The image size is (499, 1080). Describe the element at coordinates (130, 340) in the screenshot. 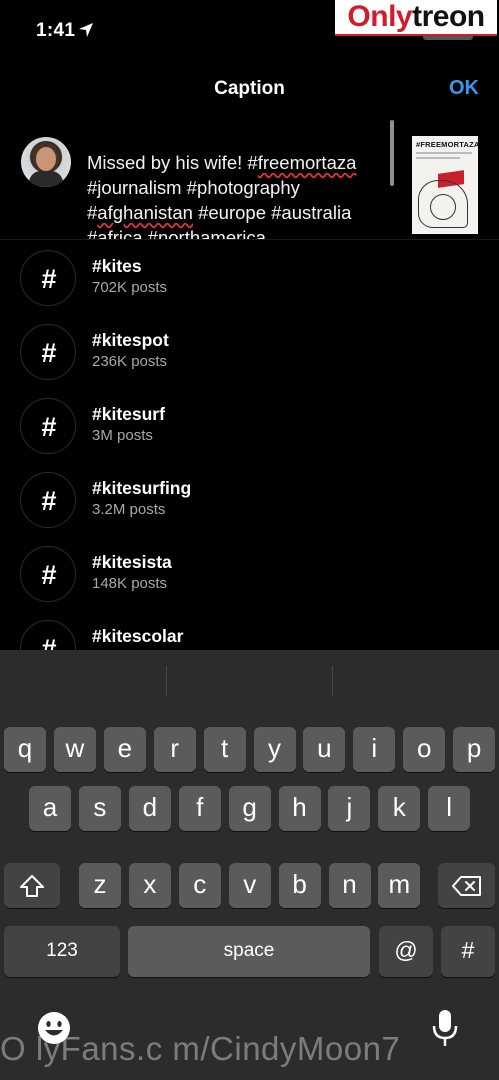

I see `suggestion-tag: #kitespot` at that location.